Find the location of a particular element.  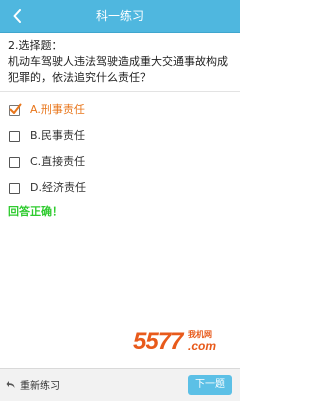

svg-text: 5577 is located at coordinates (159, 341).